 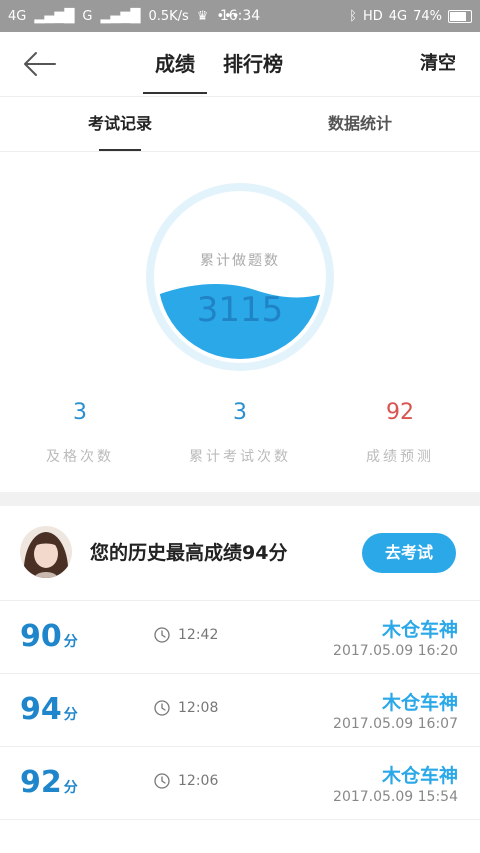 What do you see at coordinates (395, 724) in the screenshot?
I see `record-date: 2017.05.09 16:07` at bounding box center [395, 724].